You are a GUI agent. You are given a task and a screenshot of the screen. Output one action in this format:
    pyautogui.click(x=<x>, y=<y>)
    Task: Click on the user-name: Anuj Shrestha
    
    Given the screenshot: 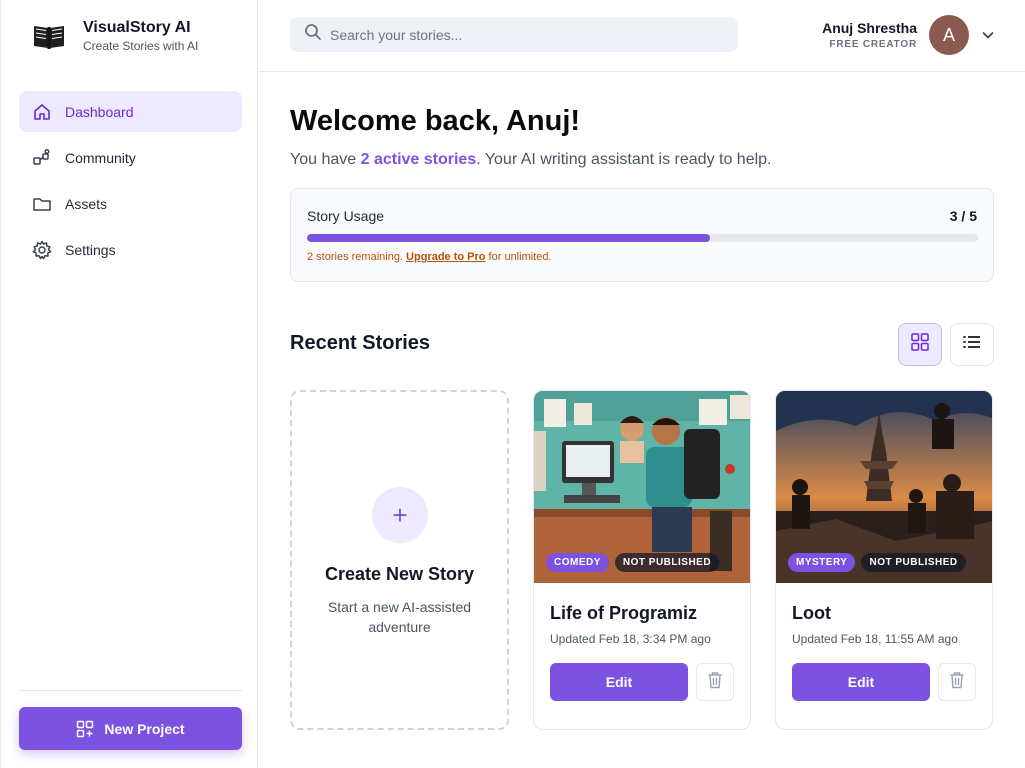 What is the action you would take?
    pyautogui.click(x=869, y=28)
    